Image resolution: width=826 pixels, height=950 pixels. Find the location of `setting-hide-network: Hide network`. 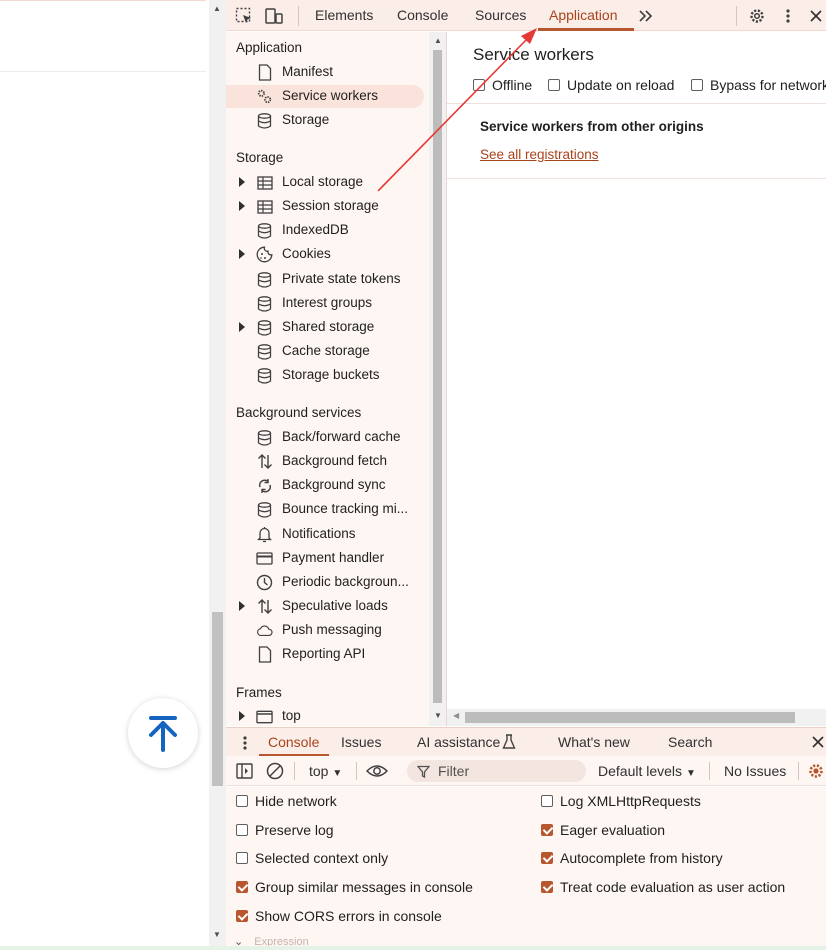

setting-hide-network: Hide network is located at coordinates (286, 801).